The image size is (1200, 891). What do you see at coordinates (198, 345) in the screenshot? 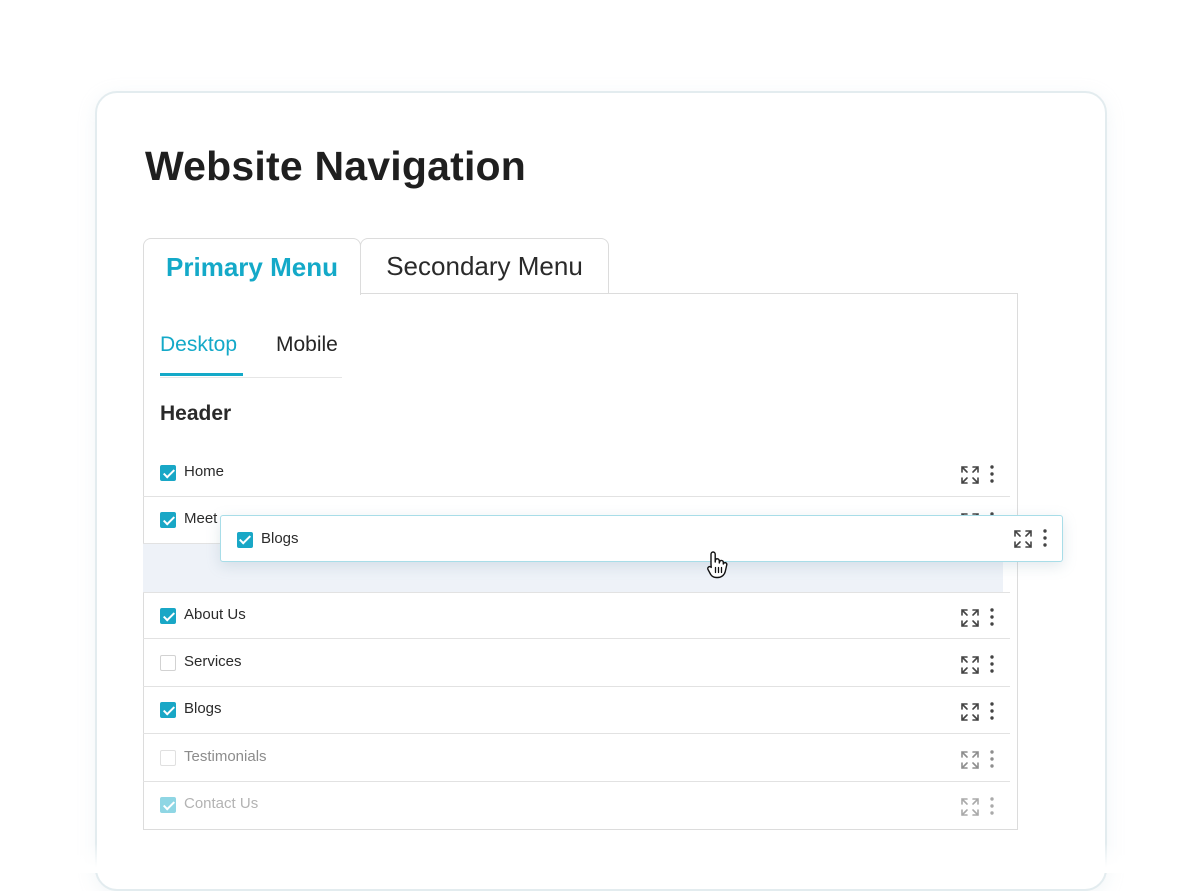
I see `tab-desktop: Desktop` at bounding box center [198, 345].